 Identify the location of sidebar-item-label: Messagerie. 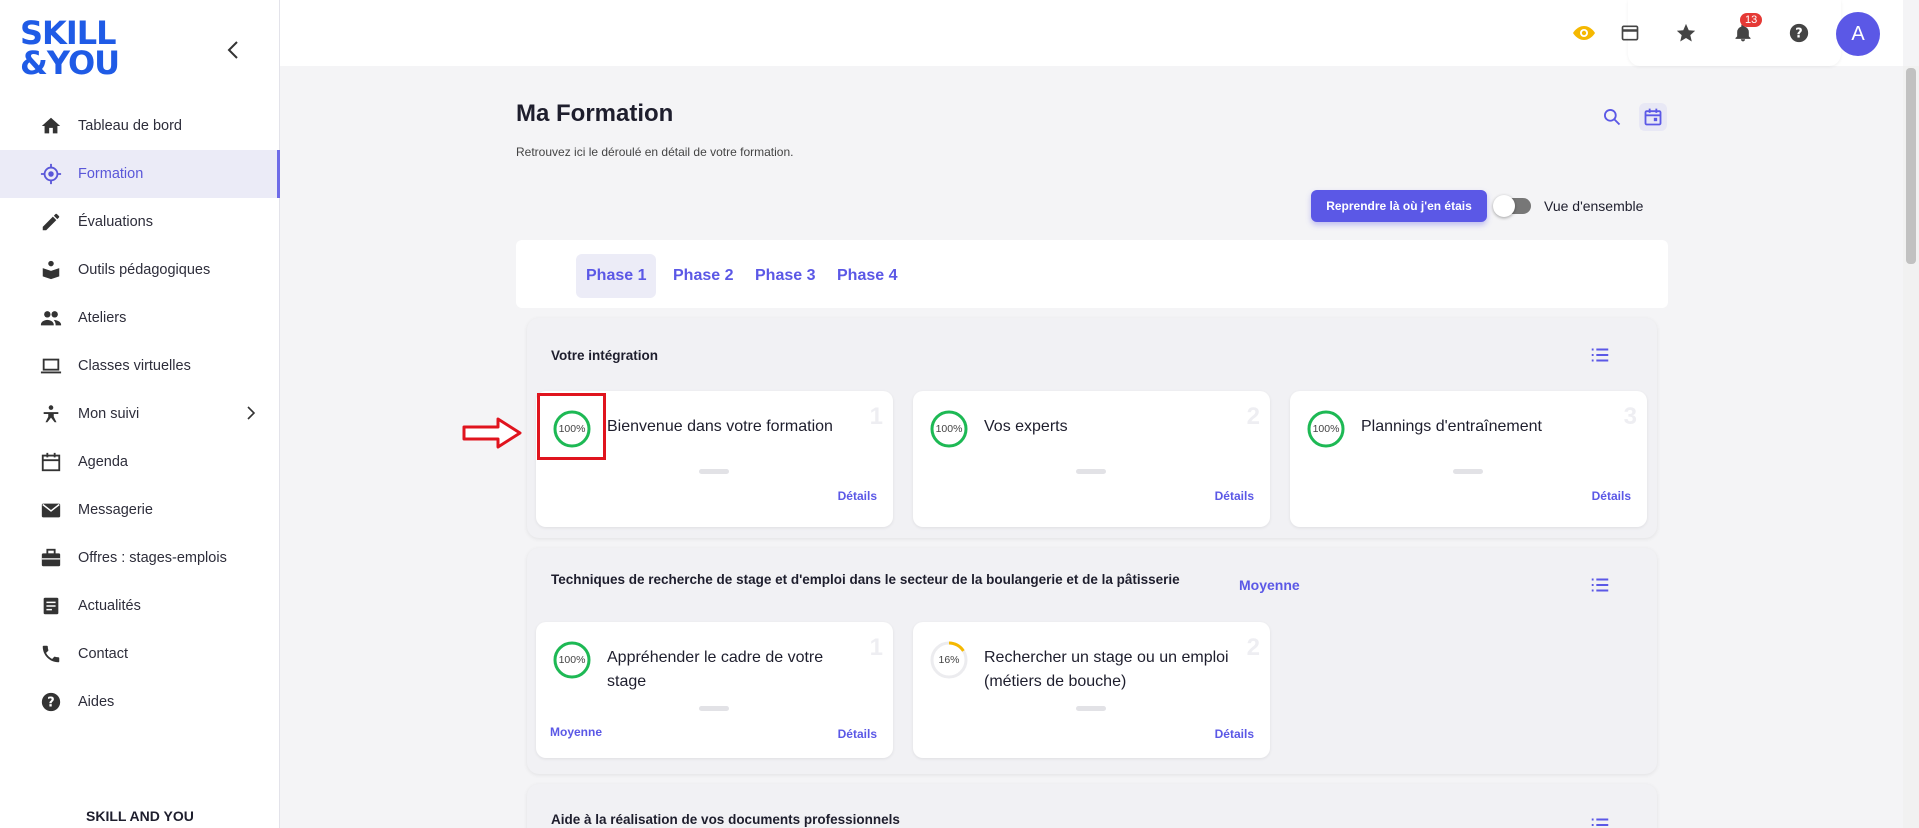
(115, 510).